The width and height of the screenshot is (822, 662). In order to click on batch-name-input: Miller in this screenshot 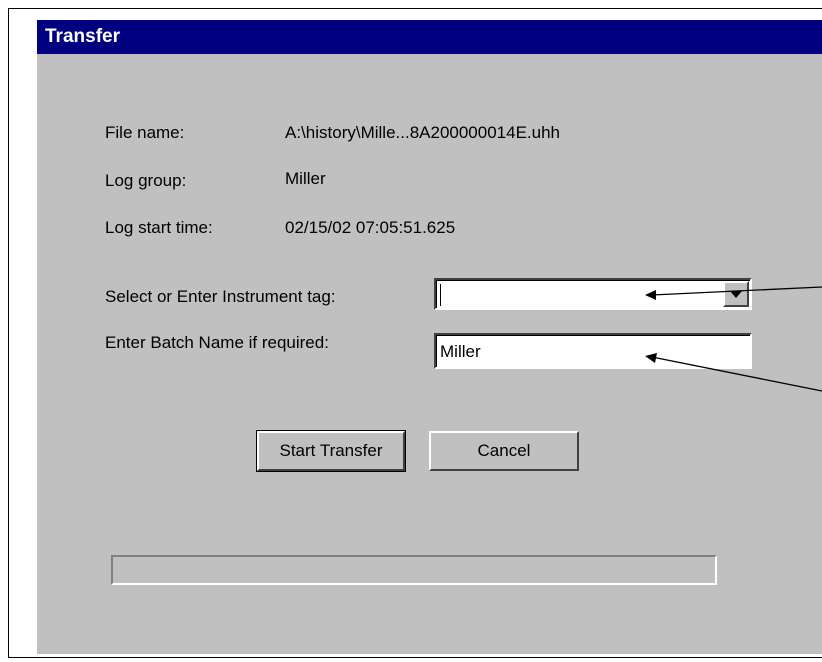, I will do `click(460, 352)`.